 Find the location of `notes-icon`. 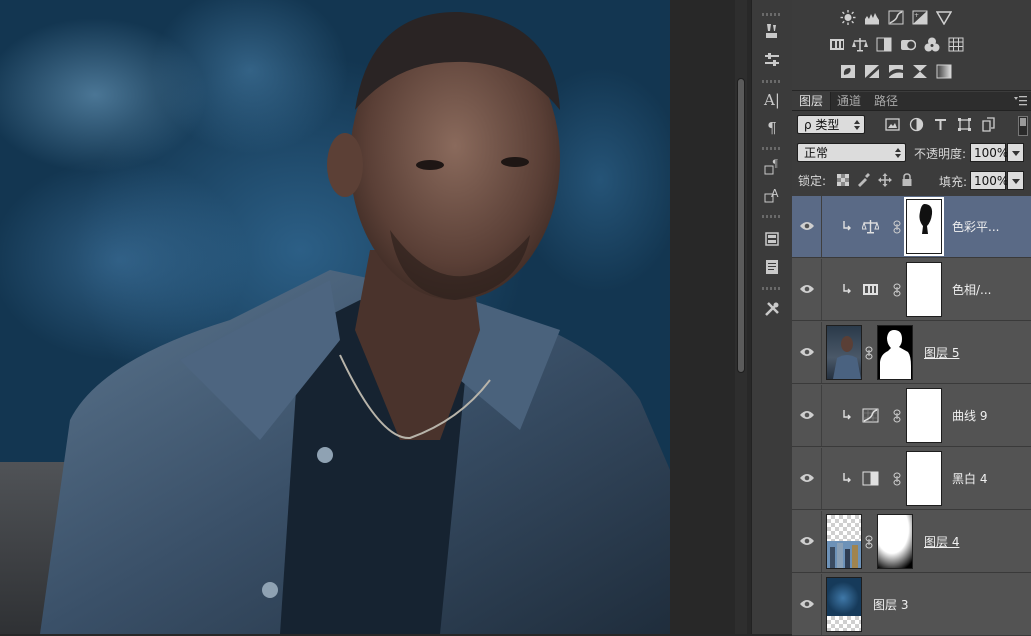

notes-icon is located at coordinates (772, 267).